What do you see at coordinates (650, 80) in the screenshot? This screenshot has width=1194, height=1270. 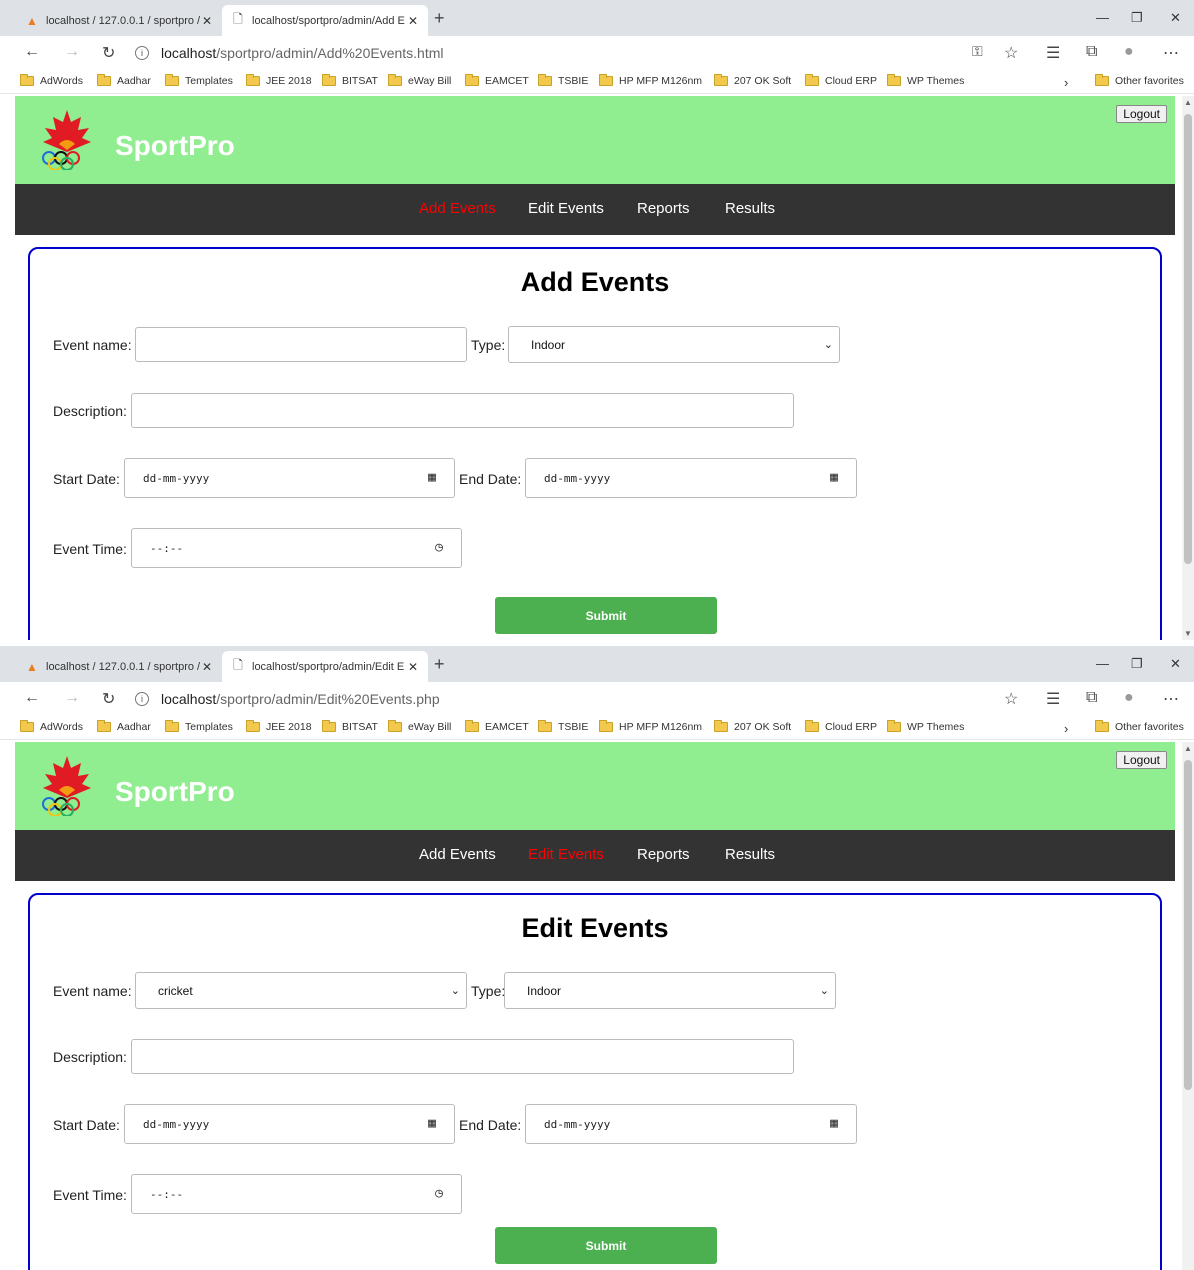 I see `bookmark-hp: HP MFP M126nm` at bounding box center [650, 80].